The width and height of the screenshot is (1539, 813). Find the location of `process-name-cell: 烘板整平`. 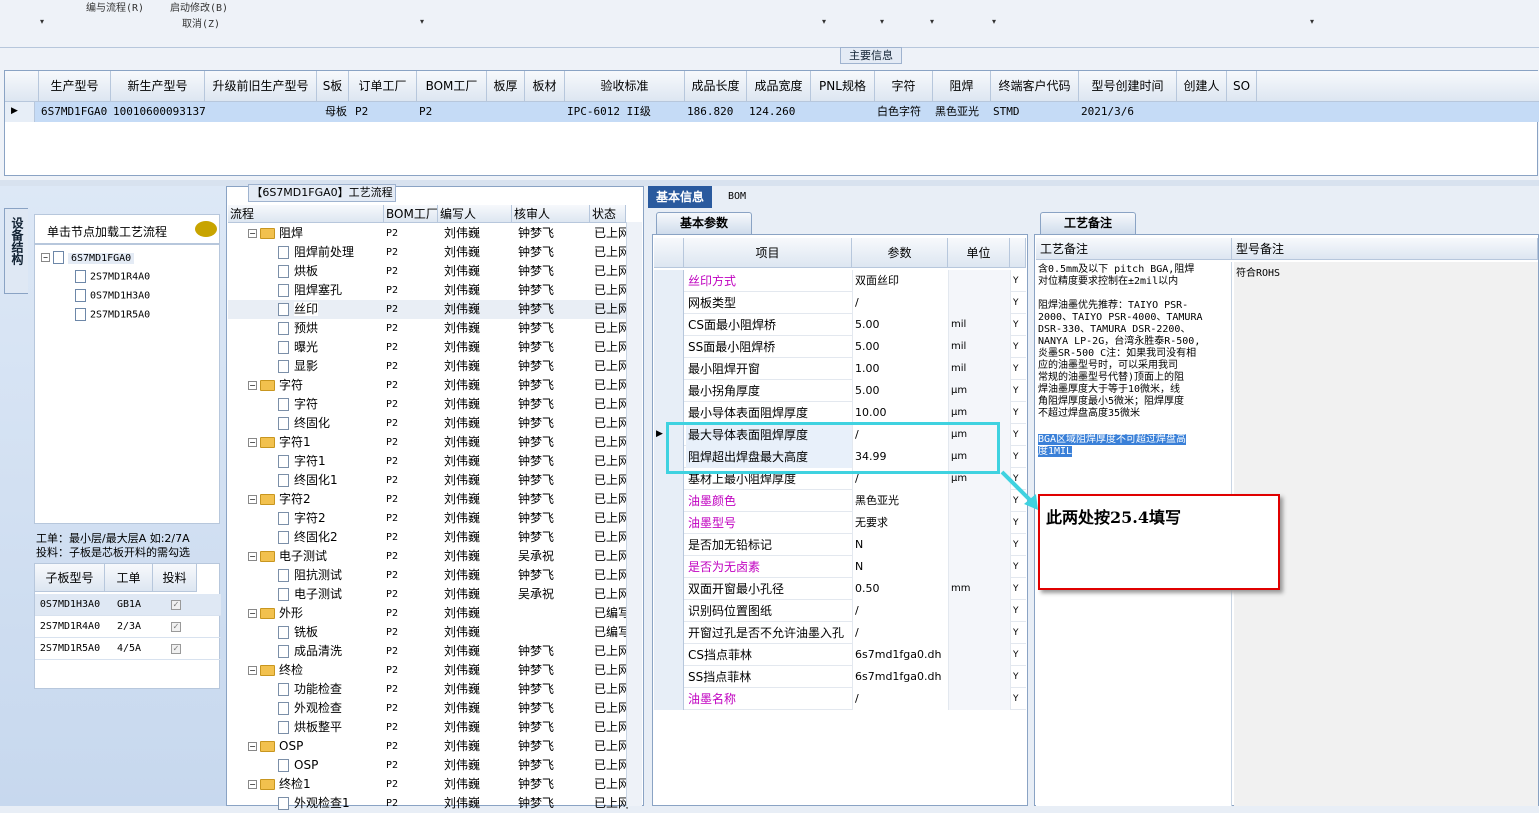

process-name-cell: 烘板整平 is located at coordinates (331, 727).